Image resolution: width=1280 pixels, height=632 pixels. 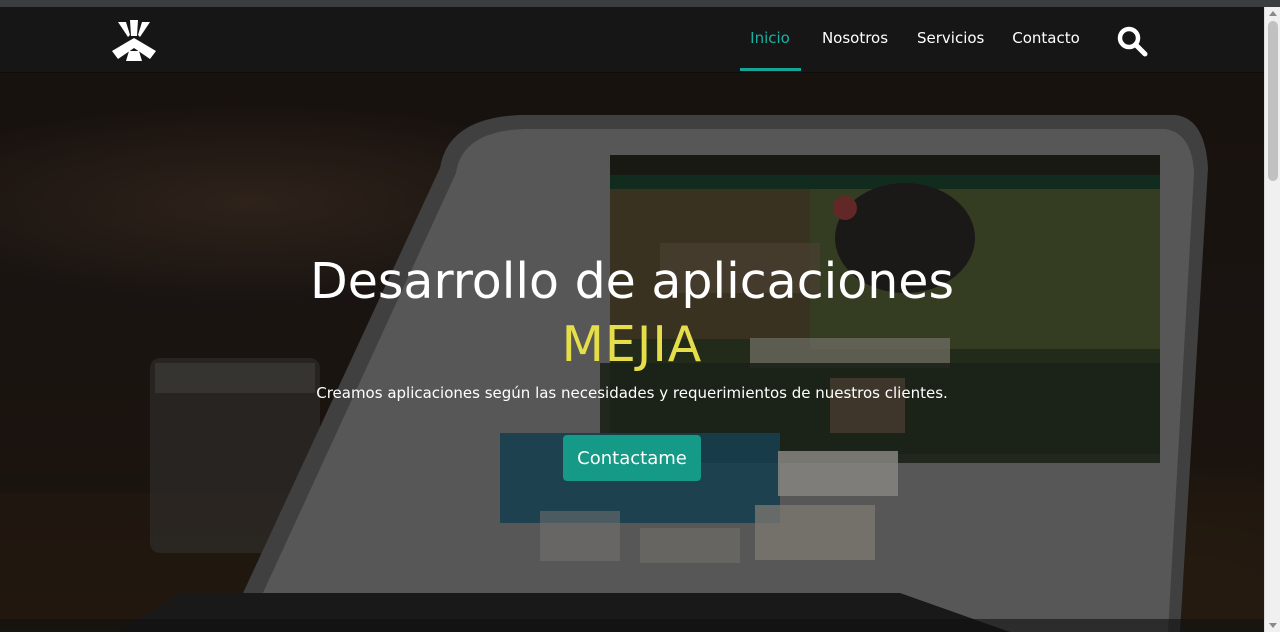 I want to click on nav-item-inicio: Inicio, so click(x=770, y=40).